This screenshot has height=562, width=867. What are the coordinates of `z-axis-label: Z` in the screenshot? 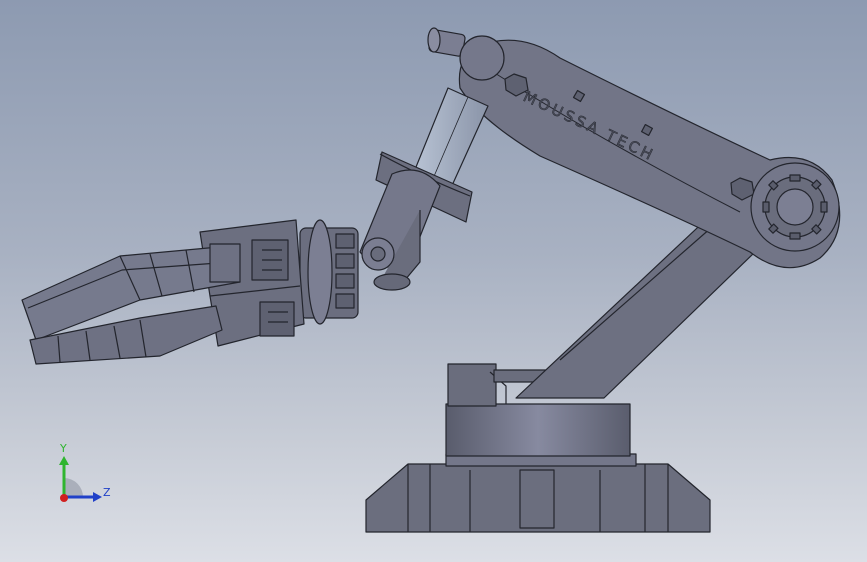 It's located at (107, 492).